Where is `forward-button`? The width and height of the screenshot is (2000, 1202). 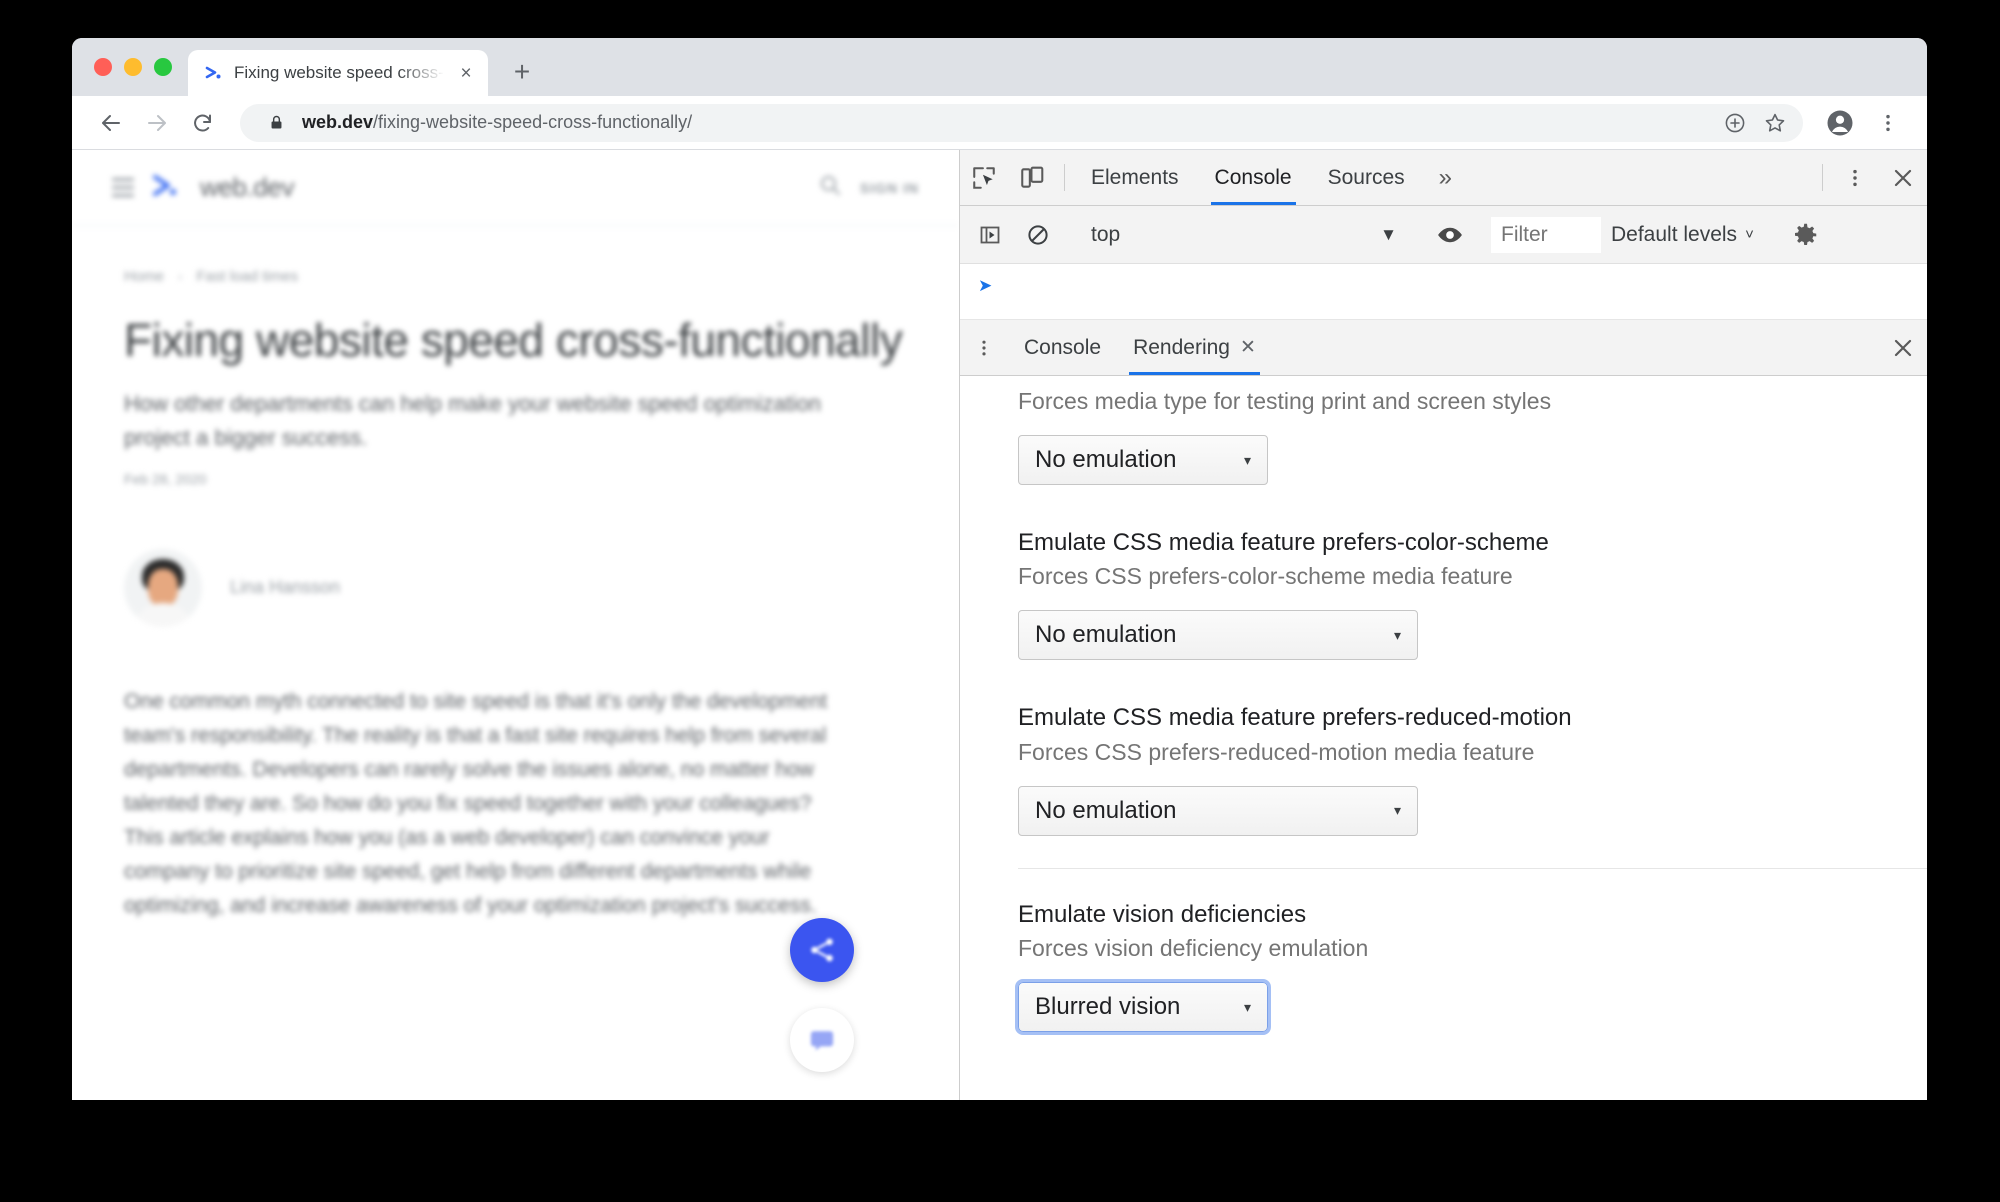 forward-button is located at coordinates (157, 123).